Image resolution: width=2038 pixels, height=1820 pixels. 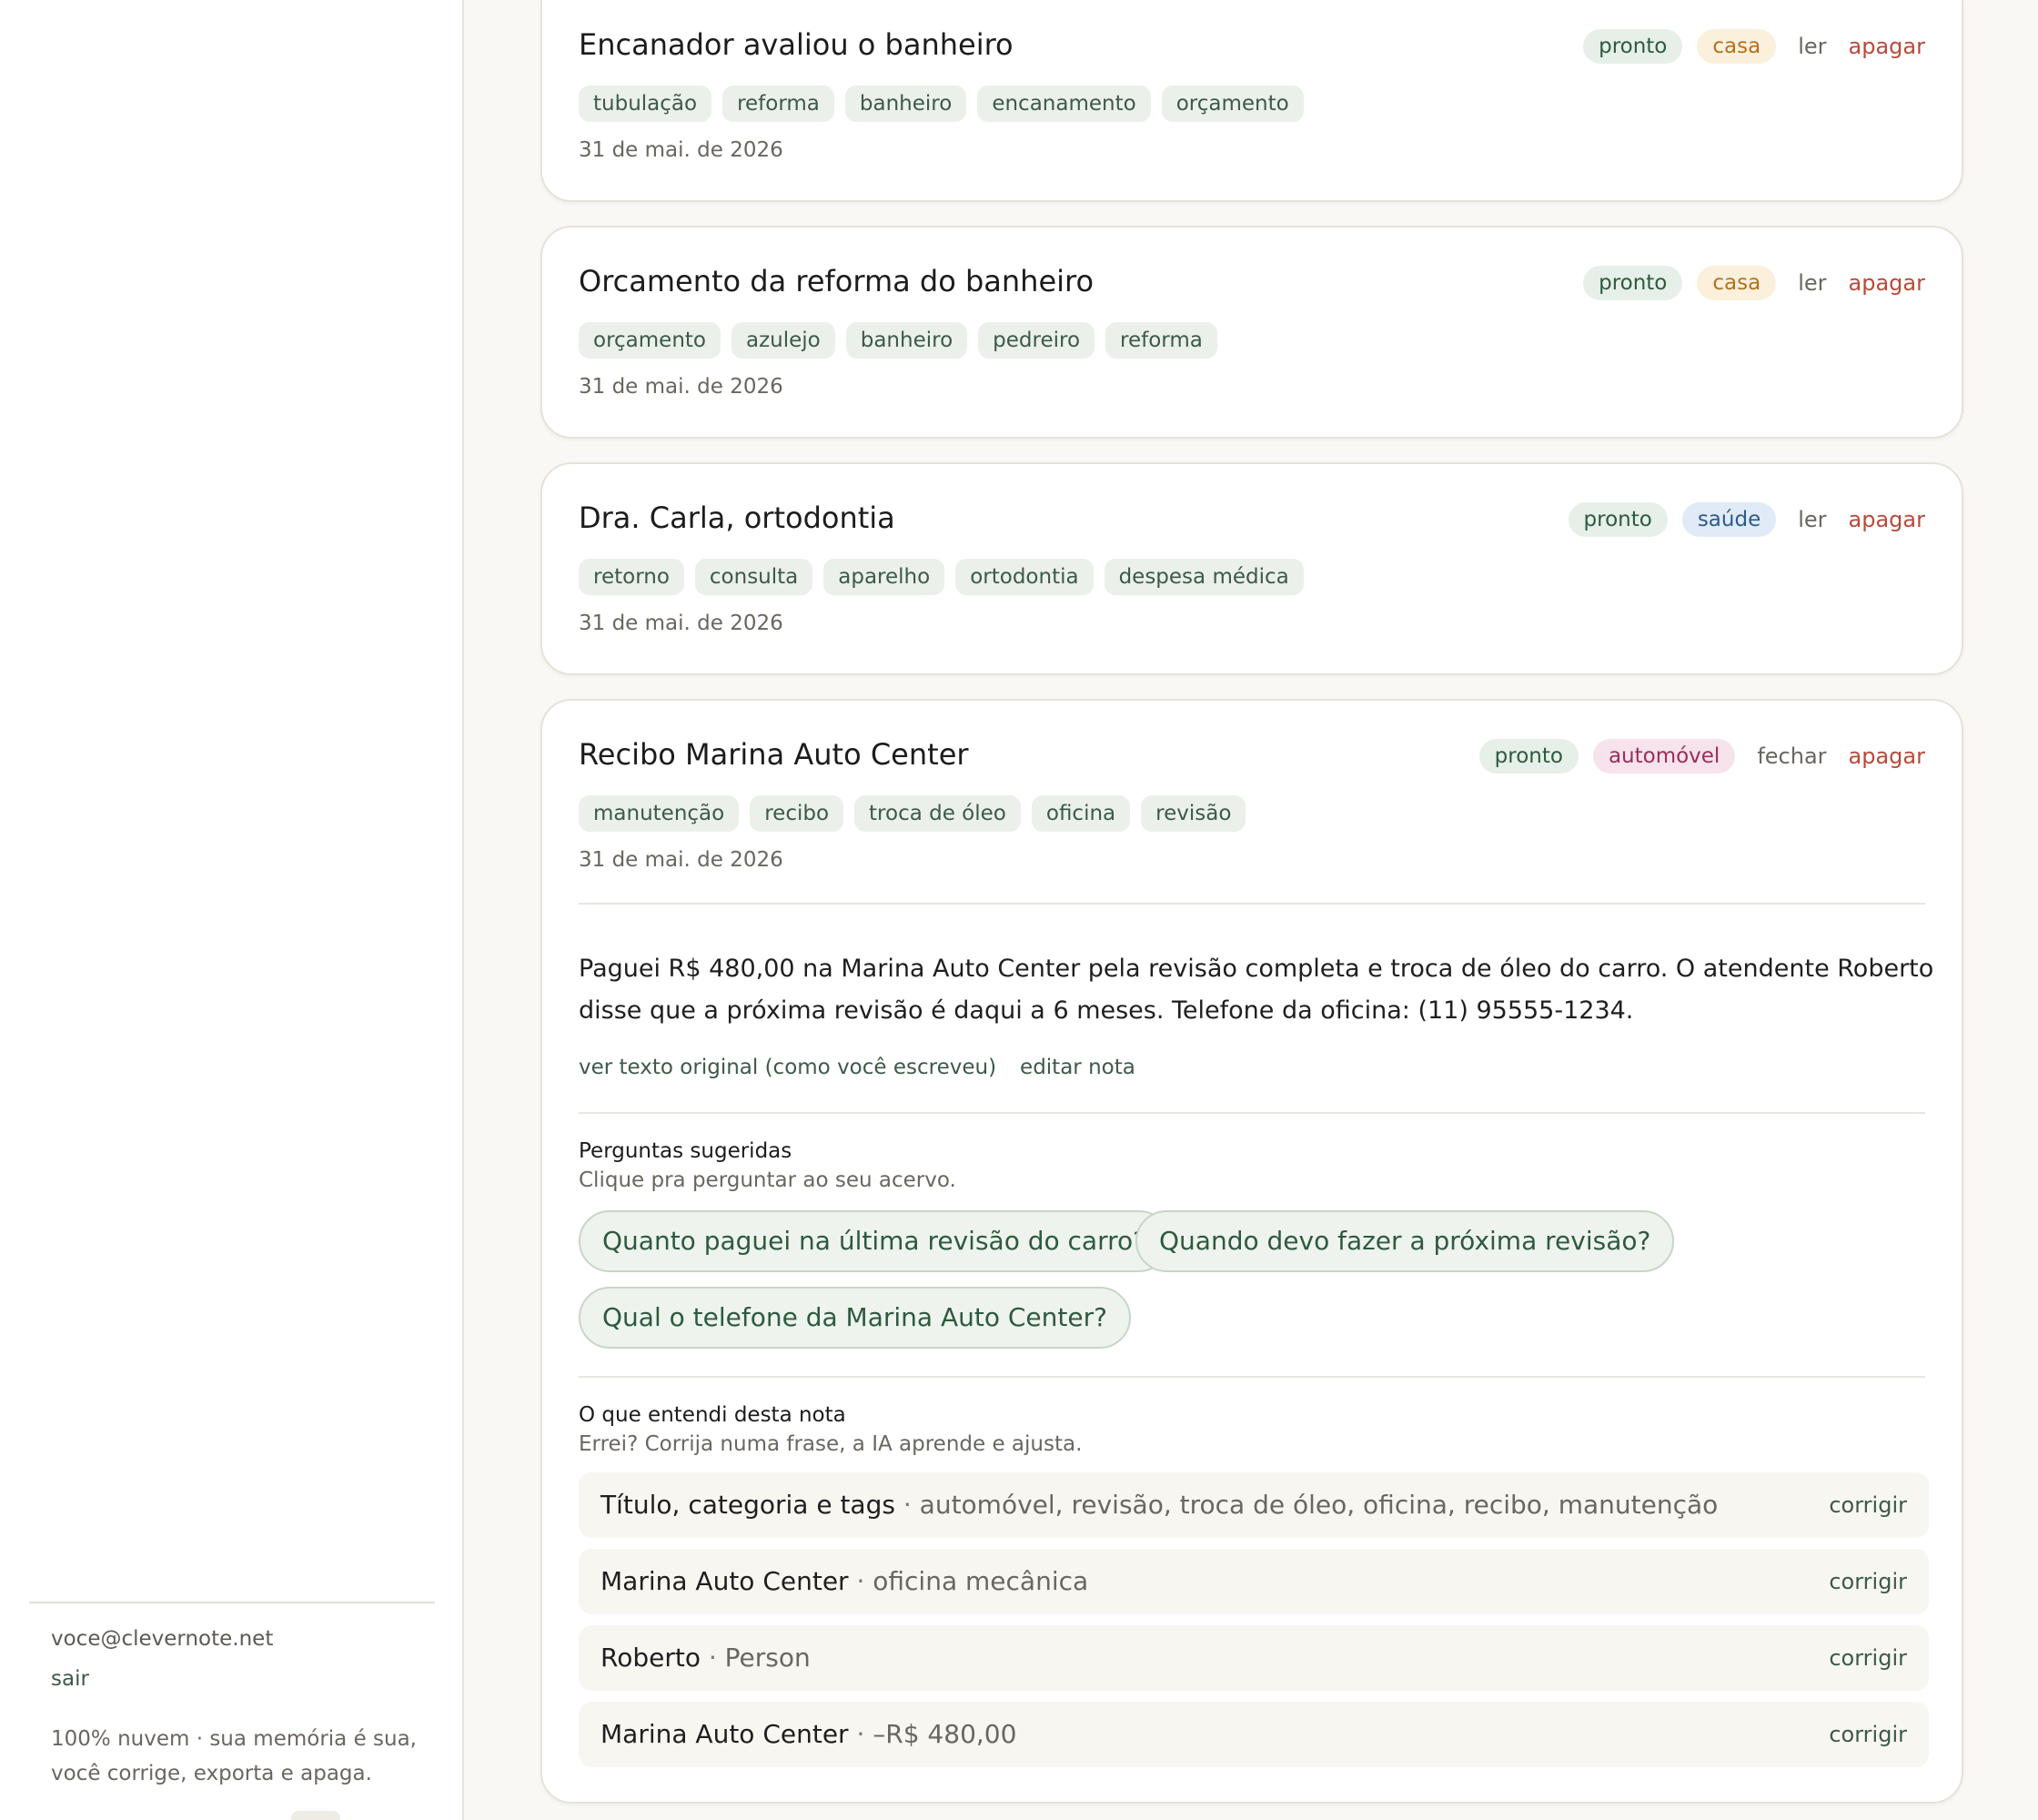 What do you see at coordinates (631, 577) in the screenshot?
I see `tag: retorno` at bounding box center [631, 577].